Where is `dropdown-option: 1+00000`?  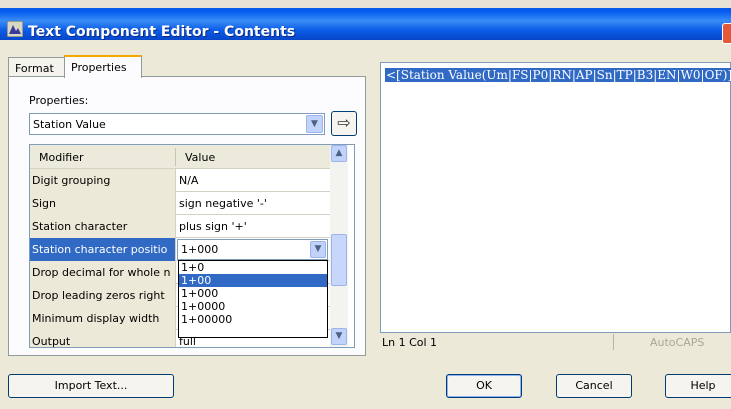
dropdown-option: 1+00000 is located at coordinates (253, 319).